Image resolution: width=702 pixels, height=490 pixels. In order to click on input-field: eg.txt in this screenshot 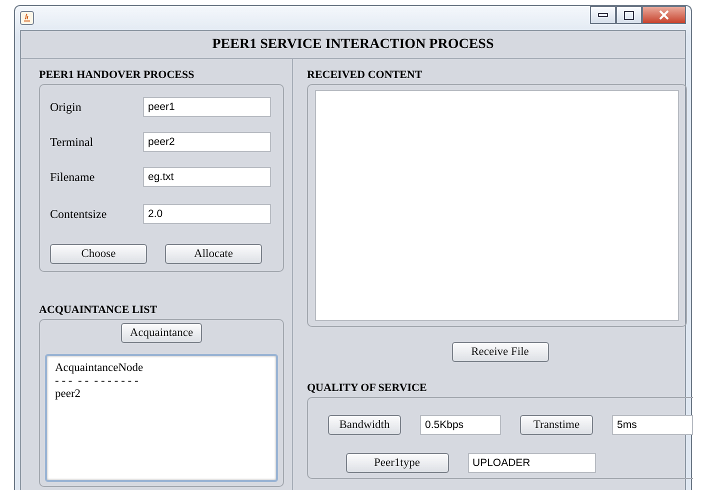, I will do `click(207, 177)`.